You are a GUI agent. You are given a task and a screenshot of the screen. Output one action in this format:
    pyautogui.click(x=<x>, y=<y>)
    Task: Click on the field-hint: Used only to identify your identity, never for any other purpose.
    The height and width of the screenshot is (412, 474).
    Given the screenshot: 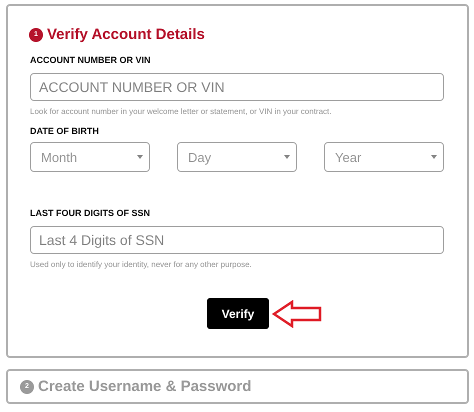 What is the action you would take?
    pyautogui.click(x=141, y=264)
    